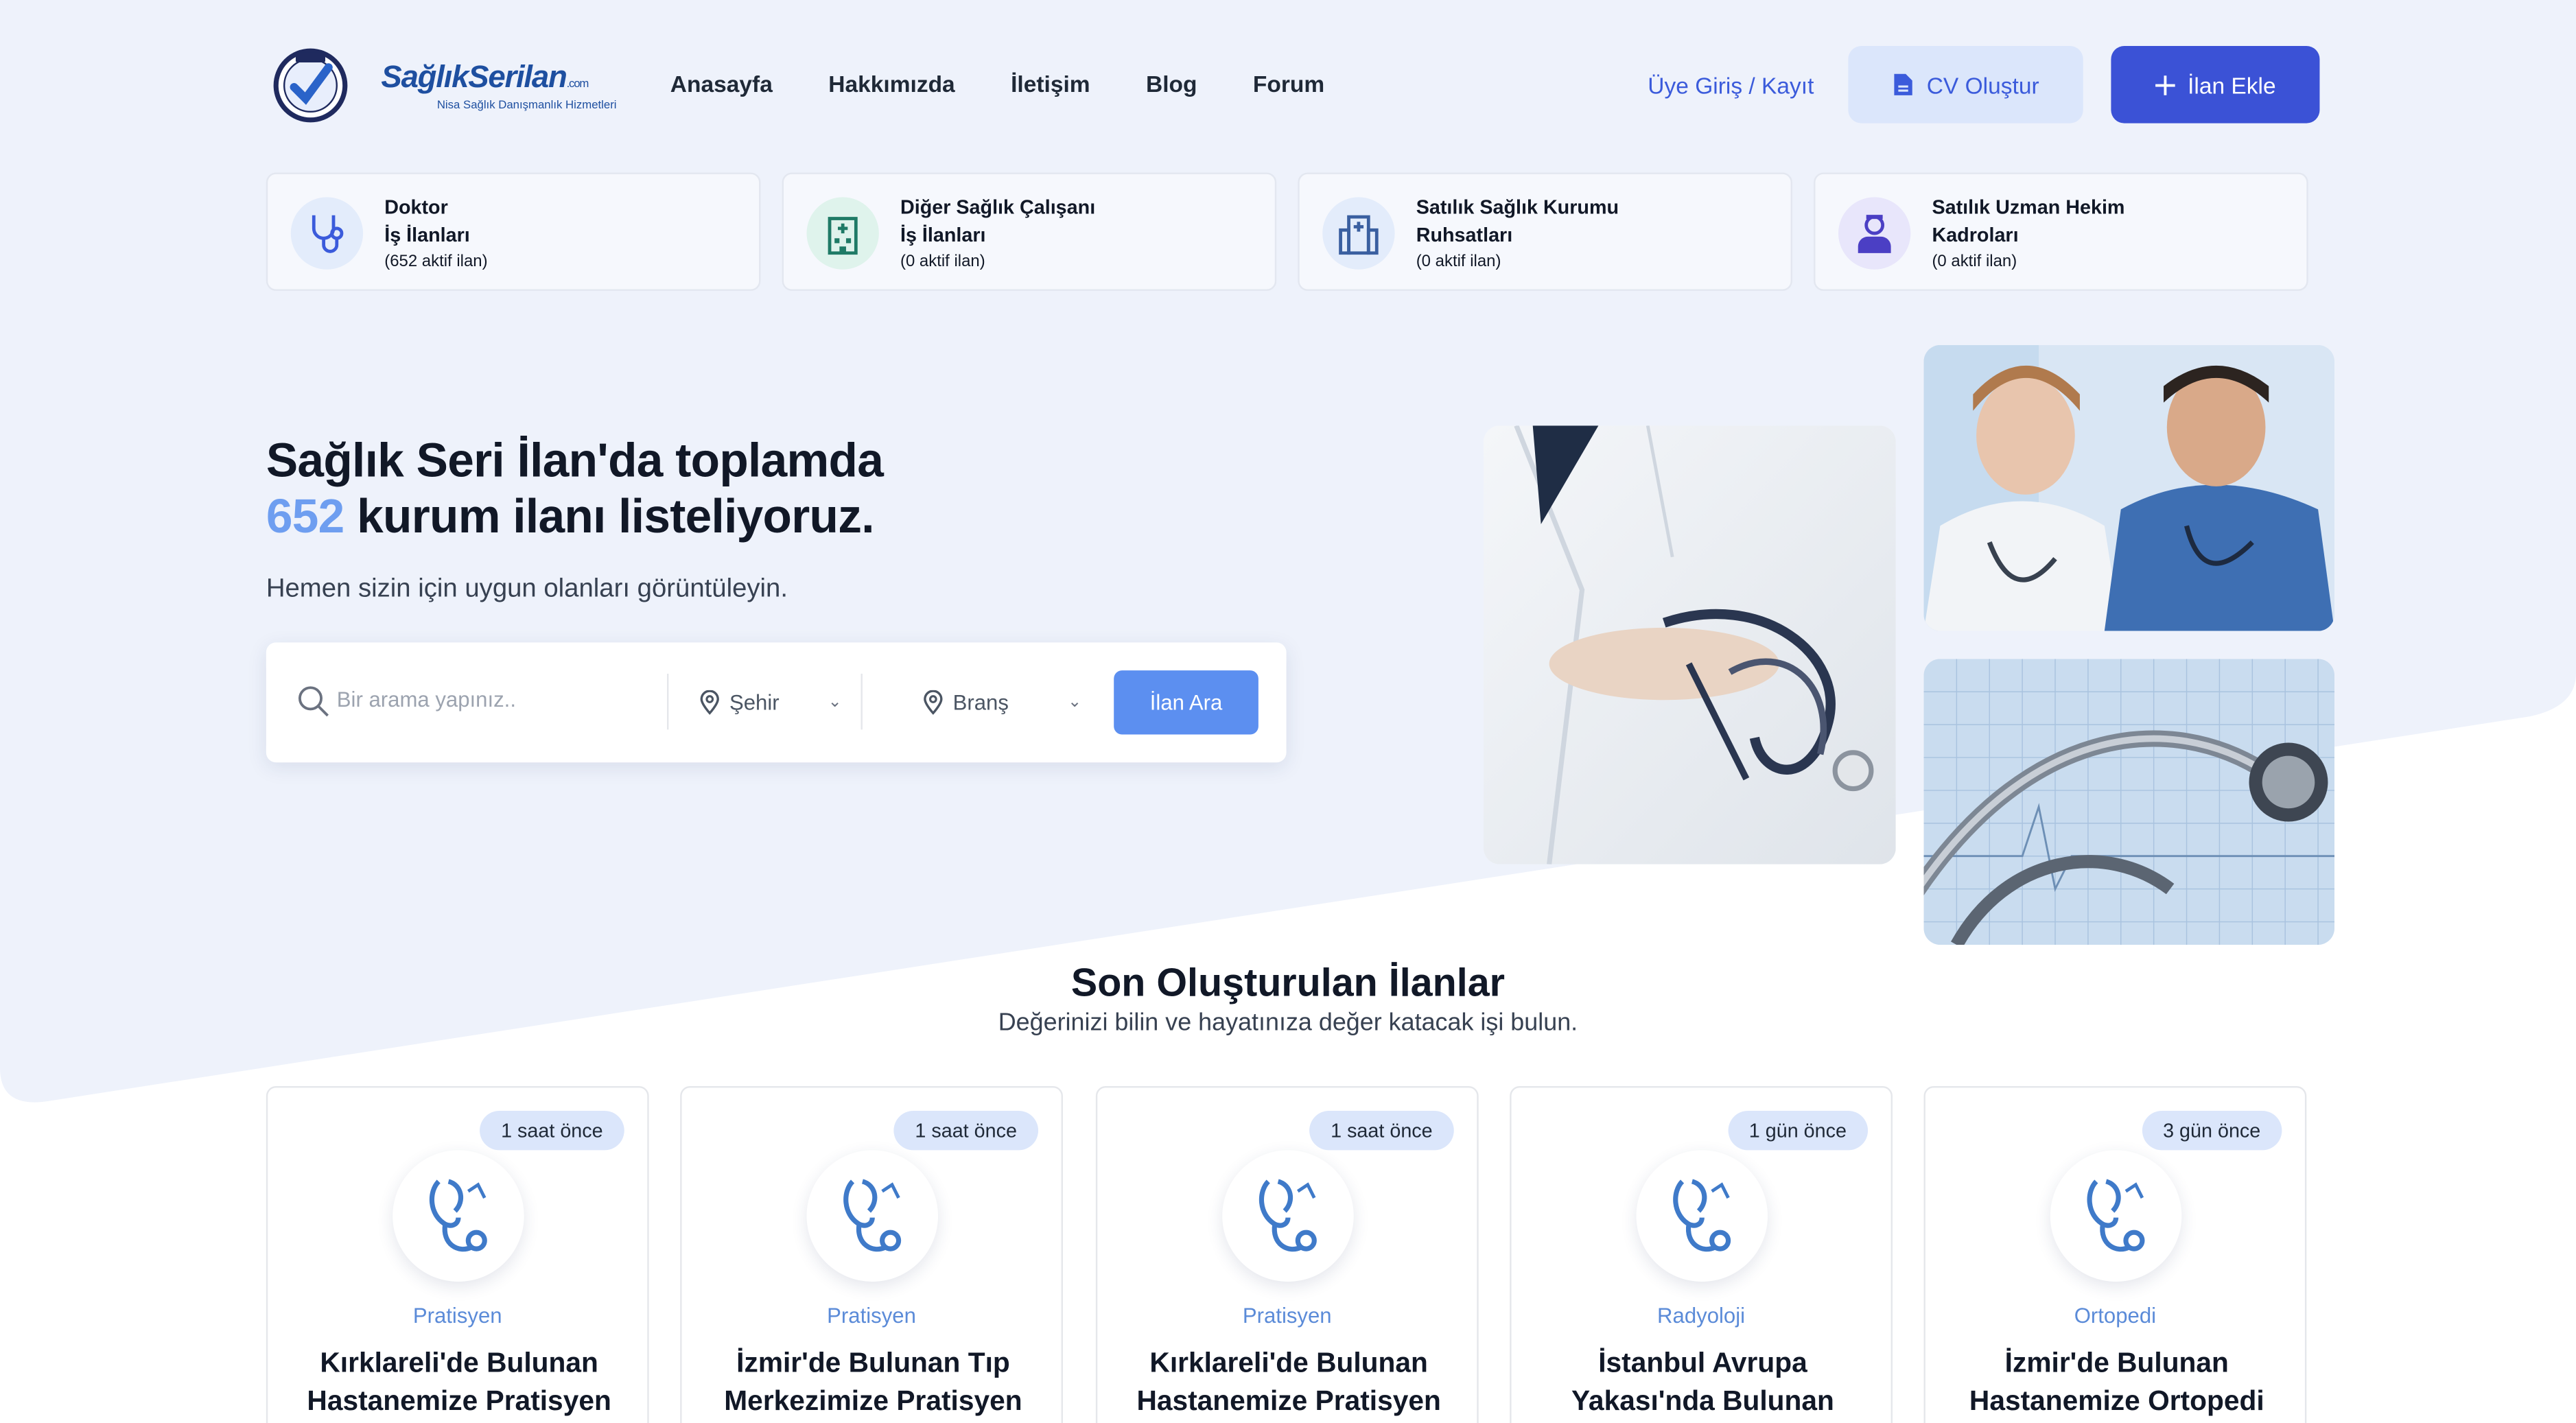 This screenshot has height=1423, width=2576. I want to click on hero-title-line2: kurum ilanı listeliyoruz., so click(609, 517).